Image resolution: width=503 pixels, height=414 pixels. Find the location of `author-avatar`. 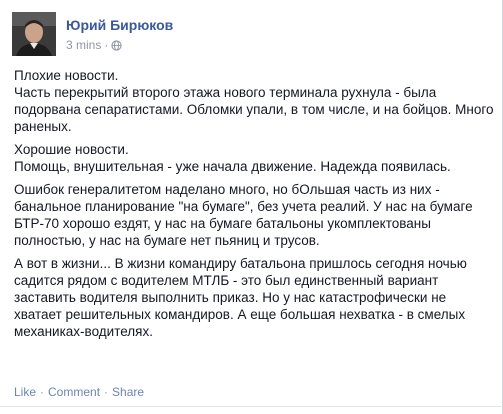

author-avatar is located at coordinates (34, 34).